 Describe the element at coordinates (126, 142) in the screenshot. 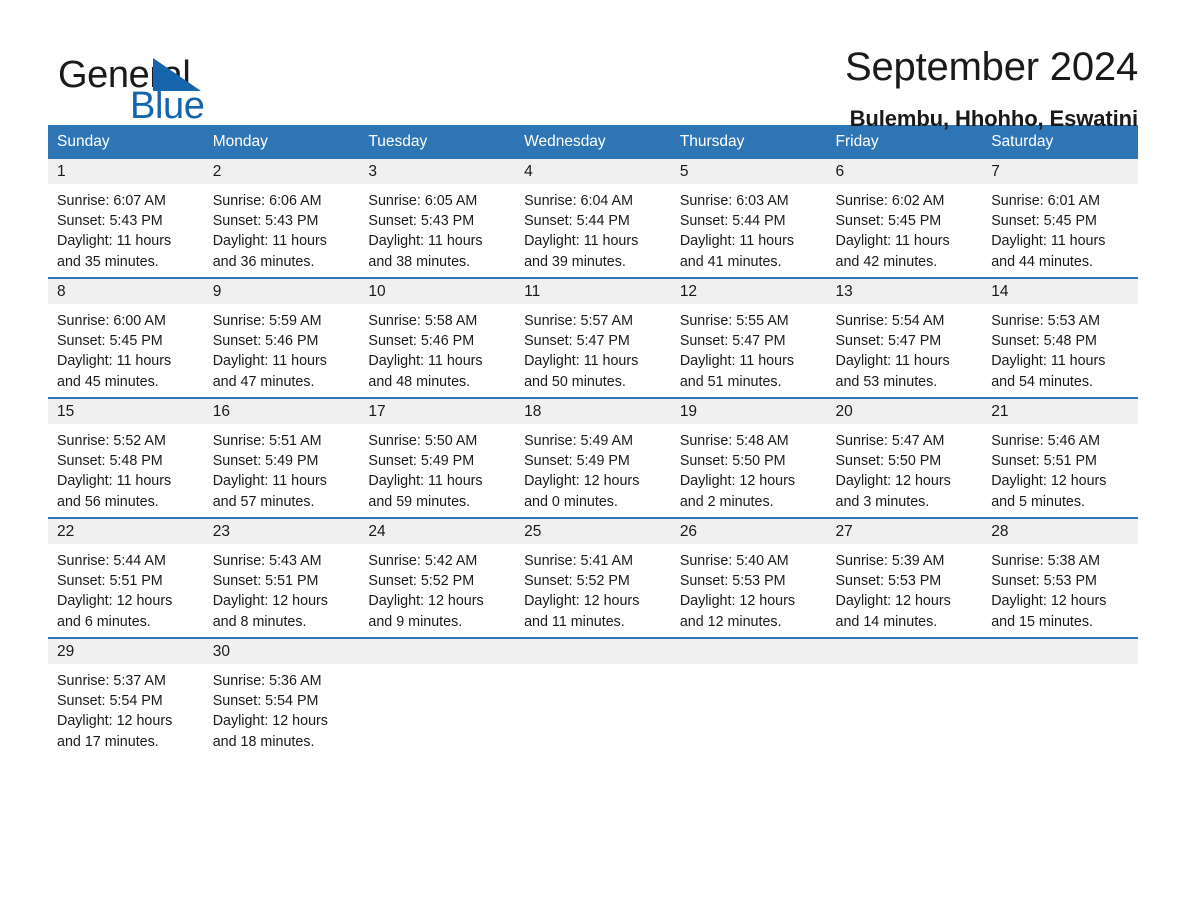

I see `weekday-header-sunday: Sunday` at that location.